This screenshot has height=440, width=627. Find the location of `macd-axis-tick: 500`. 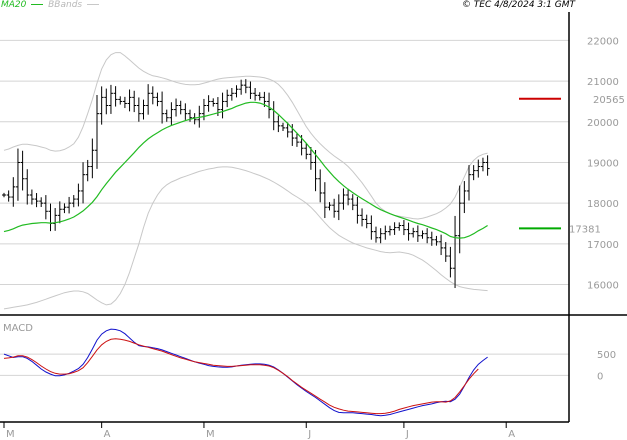

macd-axis-tick: 500 is located at coordinates (606, 355).